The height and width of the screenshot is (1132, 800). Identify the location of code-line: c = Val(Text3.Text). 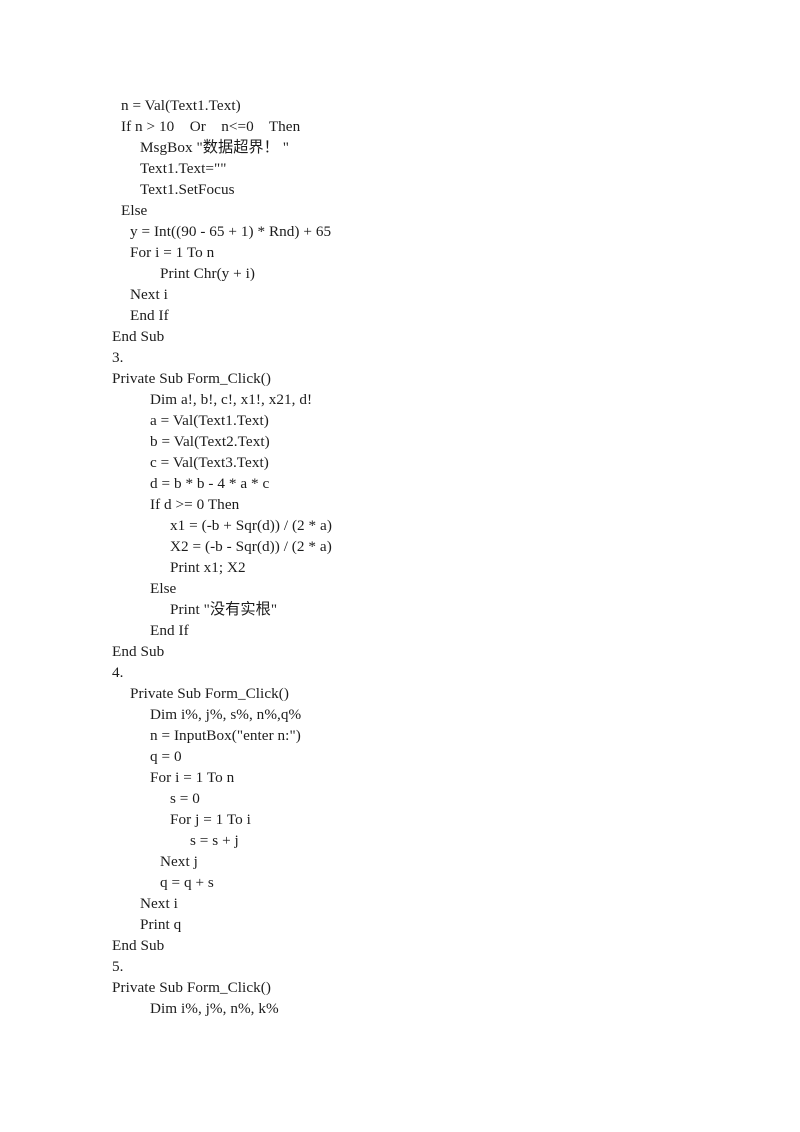
(209, 462).